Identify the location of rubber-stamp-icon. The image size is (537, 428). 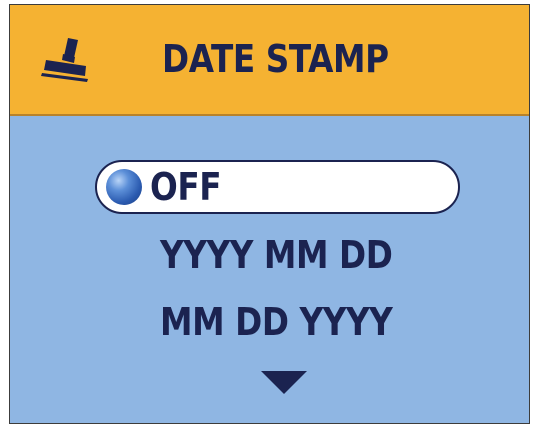
(64, 60).